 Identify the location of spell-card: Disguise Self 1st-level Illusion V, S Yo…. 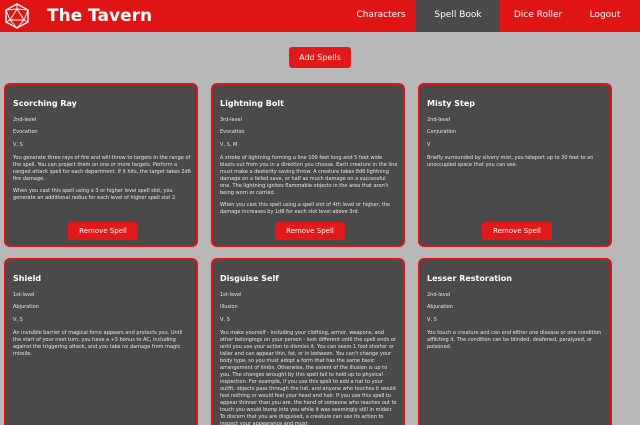
(308, 341).